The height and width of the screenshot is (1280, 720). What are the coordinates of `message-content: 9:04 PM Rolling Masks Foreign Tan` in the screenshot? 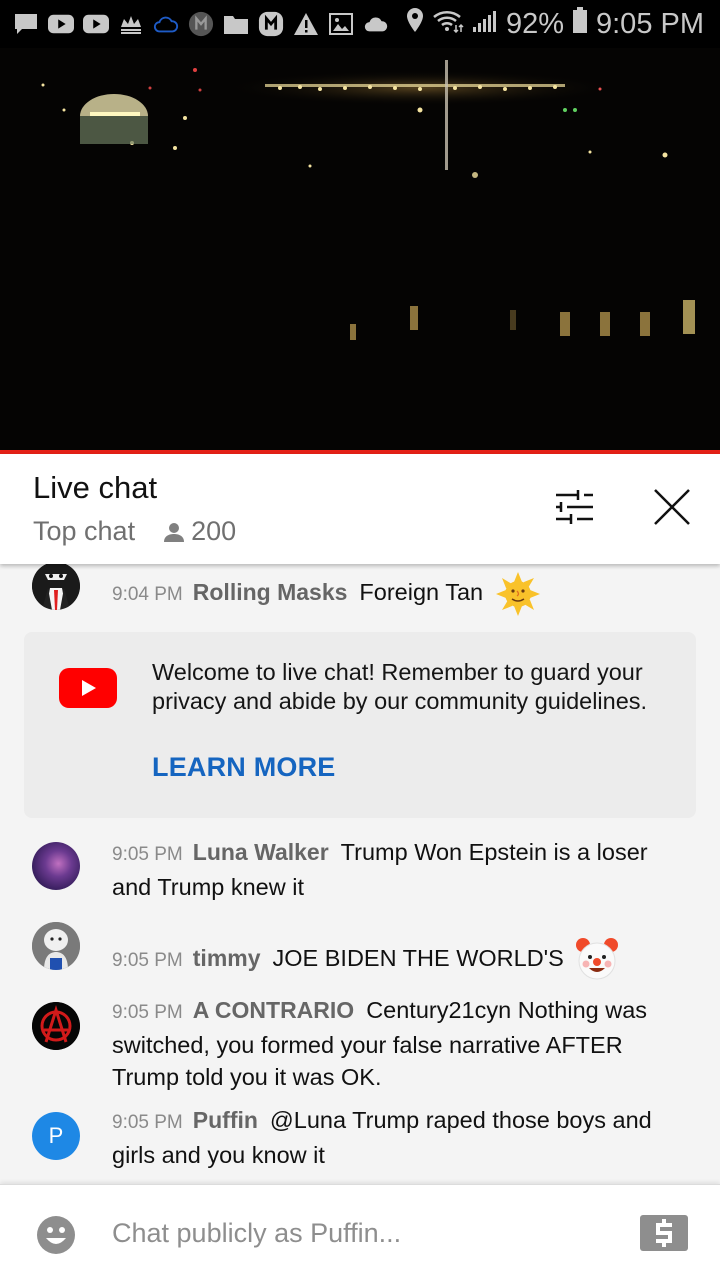 It's located at (397, 594).